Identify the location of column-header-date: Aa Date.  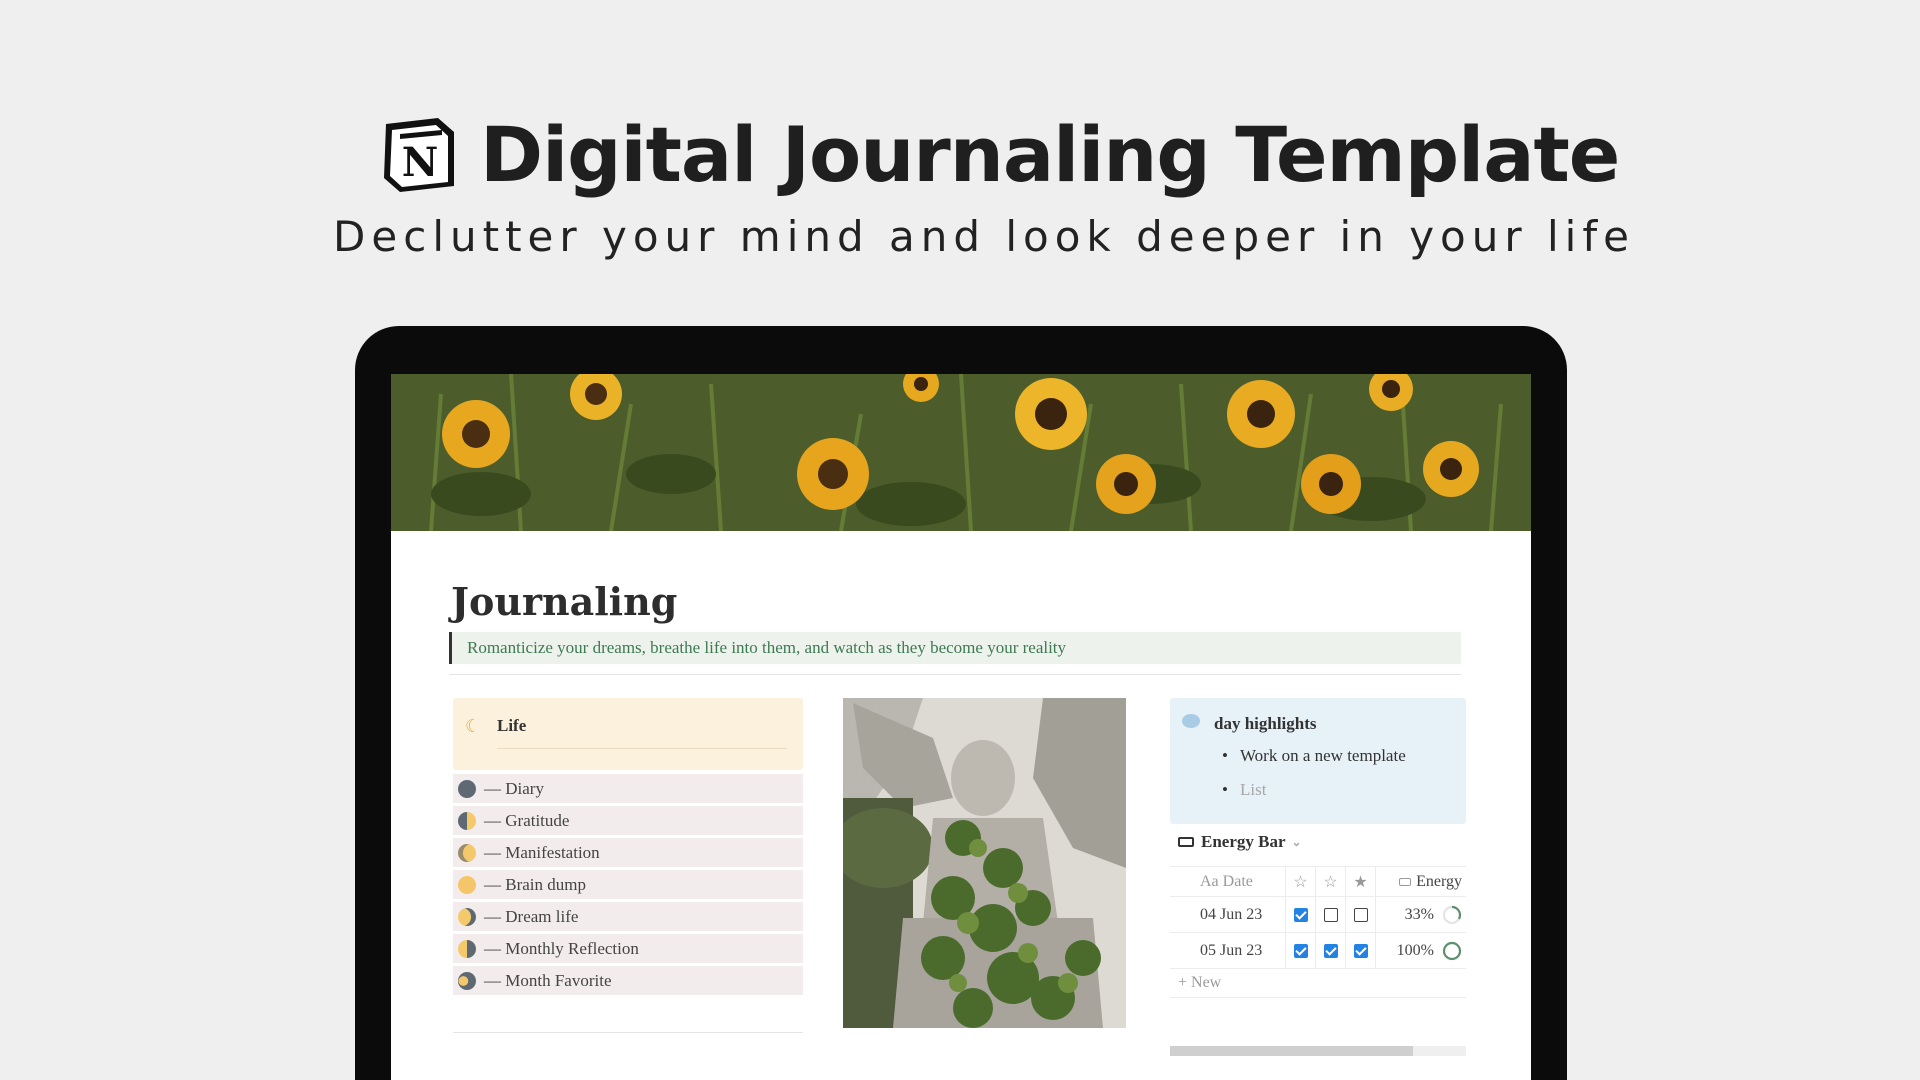
(1228, 881).